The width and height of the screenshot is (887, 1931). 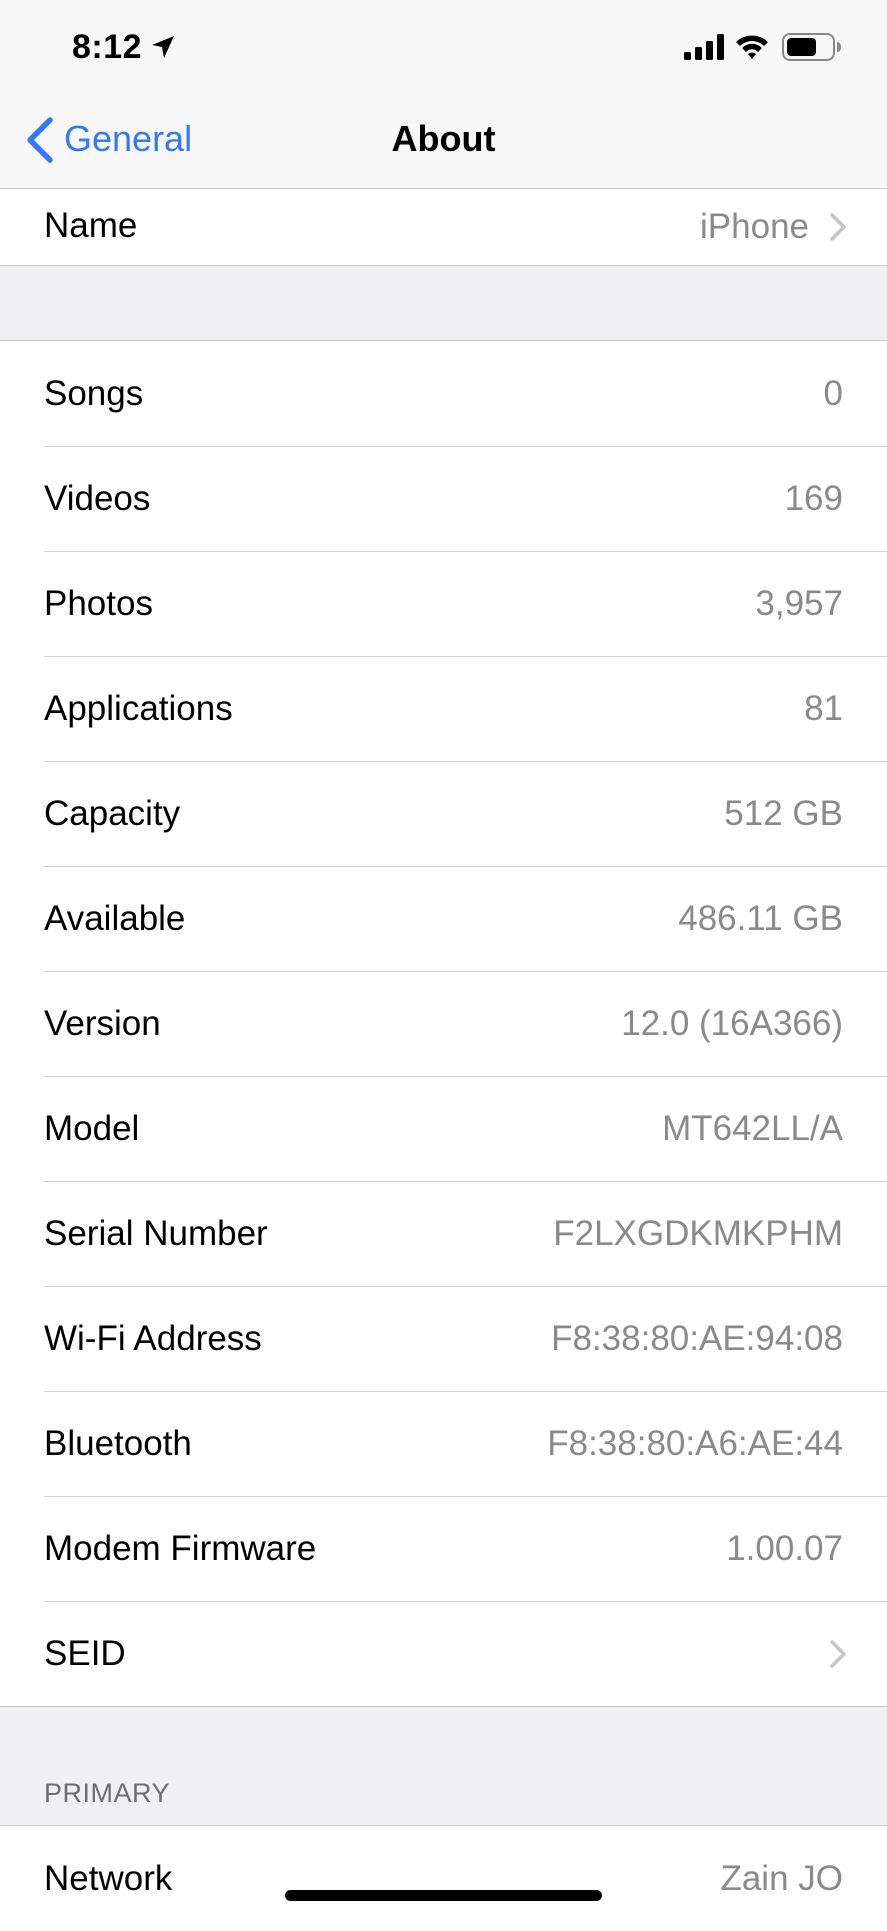 I want to click on info-row-model: Model MT642LL/A, so click(x=443, y=1128).